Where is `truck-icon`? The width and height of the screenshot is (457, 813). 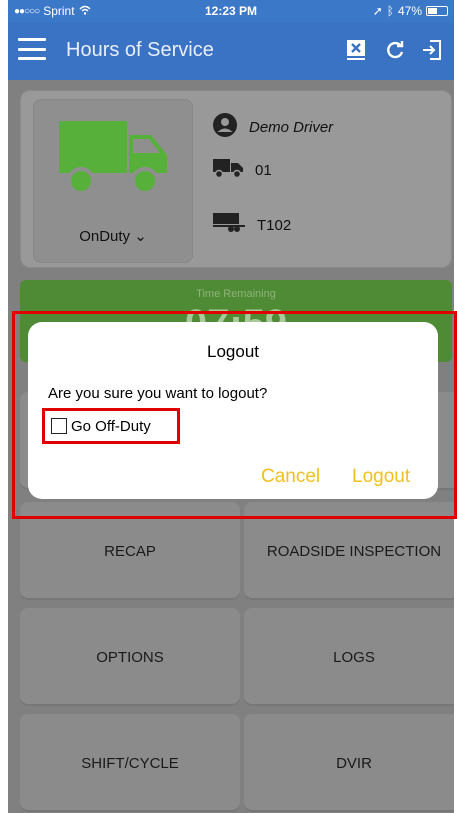
truck-icon is located at coordinates (114, 160).